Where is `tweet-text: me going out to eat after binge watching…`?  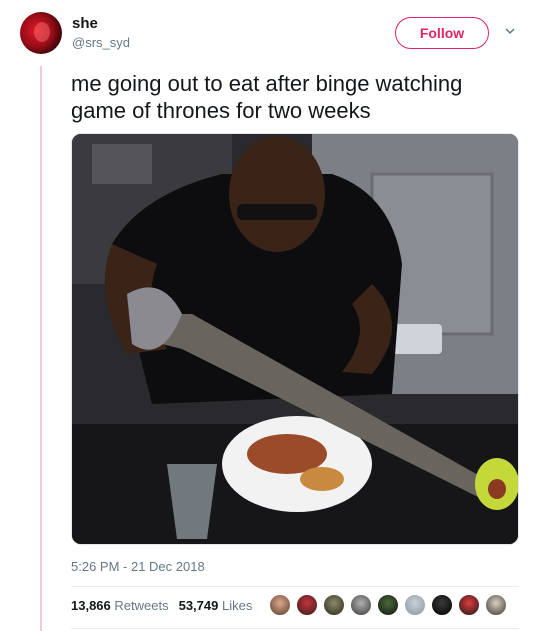 tweet-text: me going out to eat after binge watching… is located at coordinates (267, 97).